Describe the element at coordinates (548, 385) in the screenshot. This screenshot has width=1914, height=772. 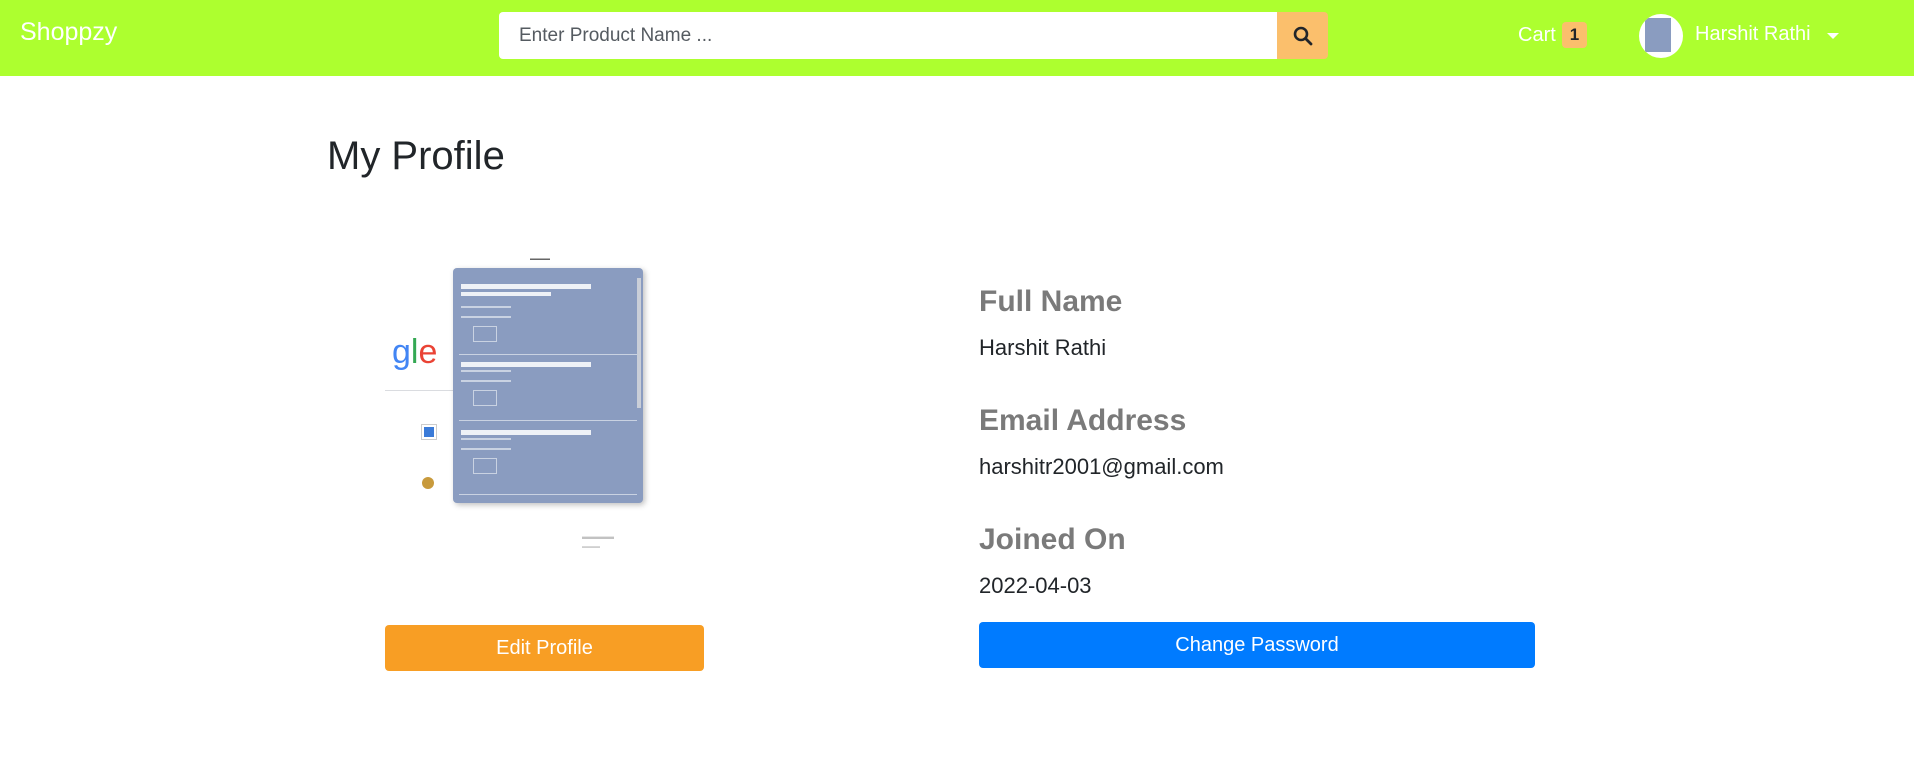
I see `screenshot-popup` at that location.